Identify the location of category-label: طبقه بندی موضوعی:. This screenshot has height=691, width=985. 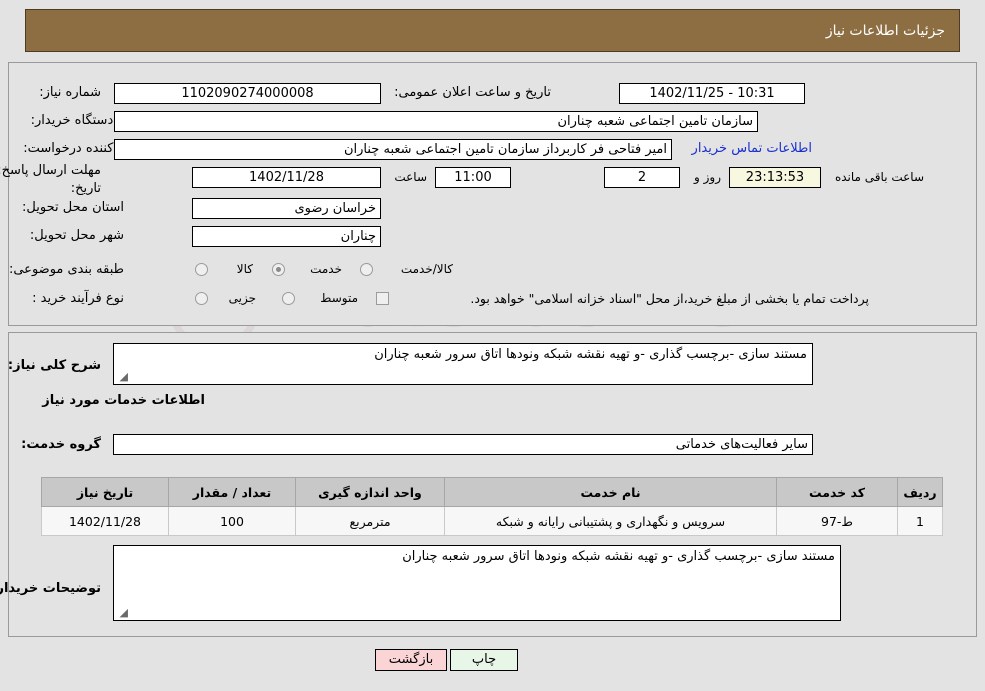
(66, 269).